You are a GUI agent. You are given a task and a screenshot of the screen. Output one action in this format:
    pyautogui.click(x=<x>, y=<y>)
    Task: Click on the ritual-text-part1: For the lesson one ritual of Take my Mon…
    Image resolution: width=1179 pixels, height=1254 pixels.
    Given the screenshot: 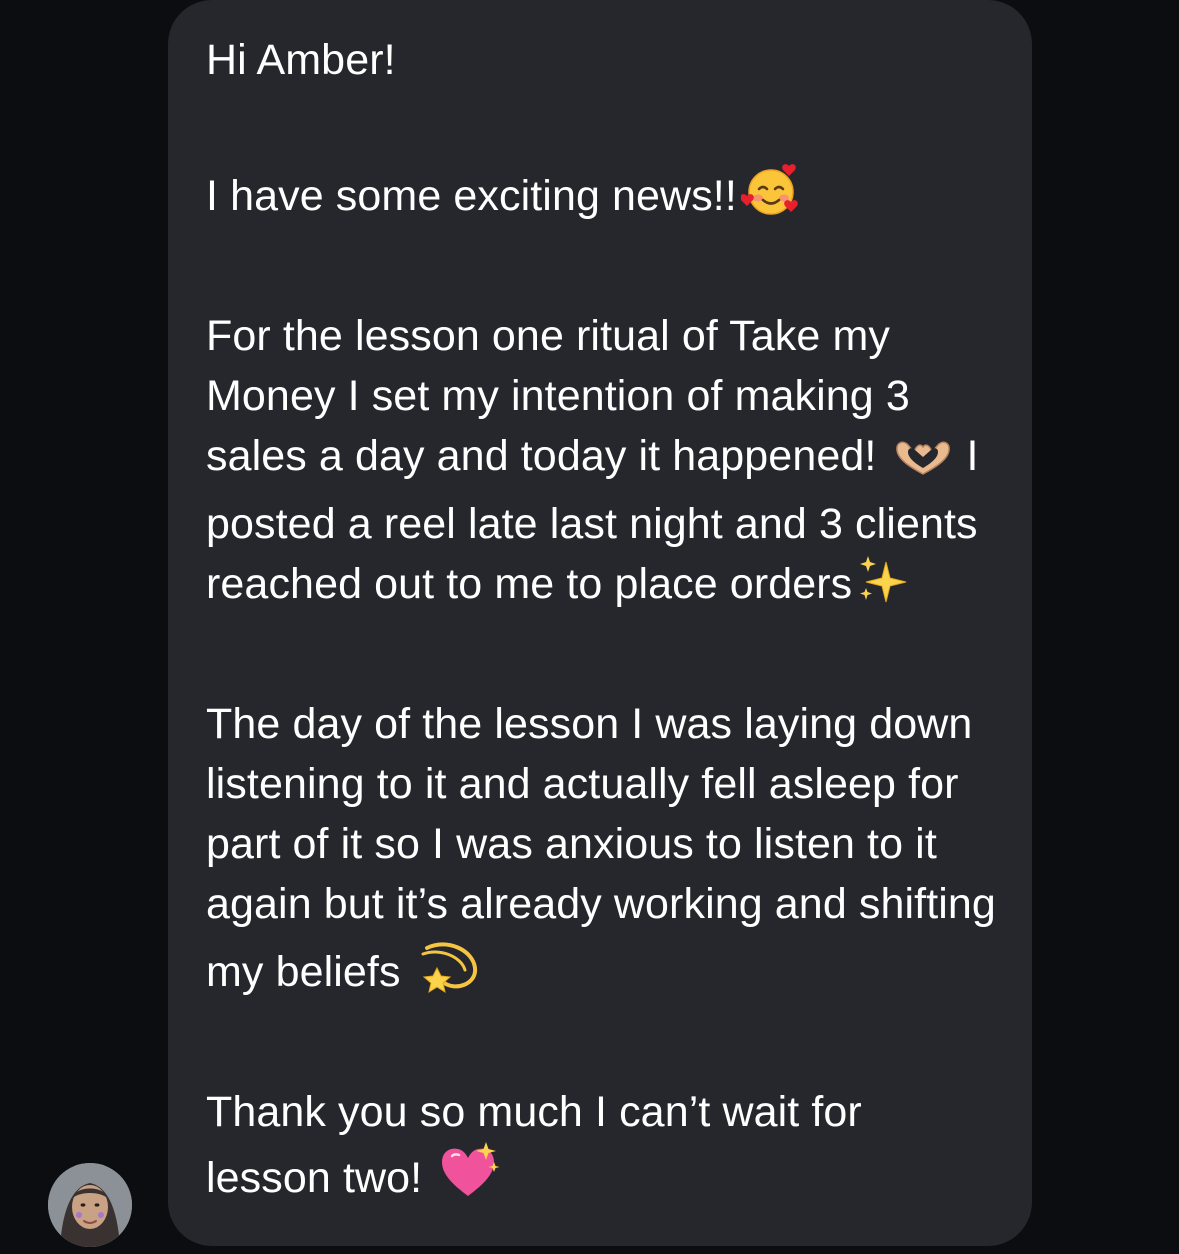 What is the action you would take?
    pyautogui.click(x=558, y=396)
    